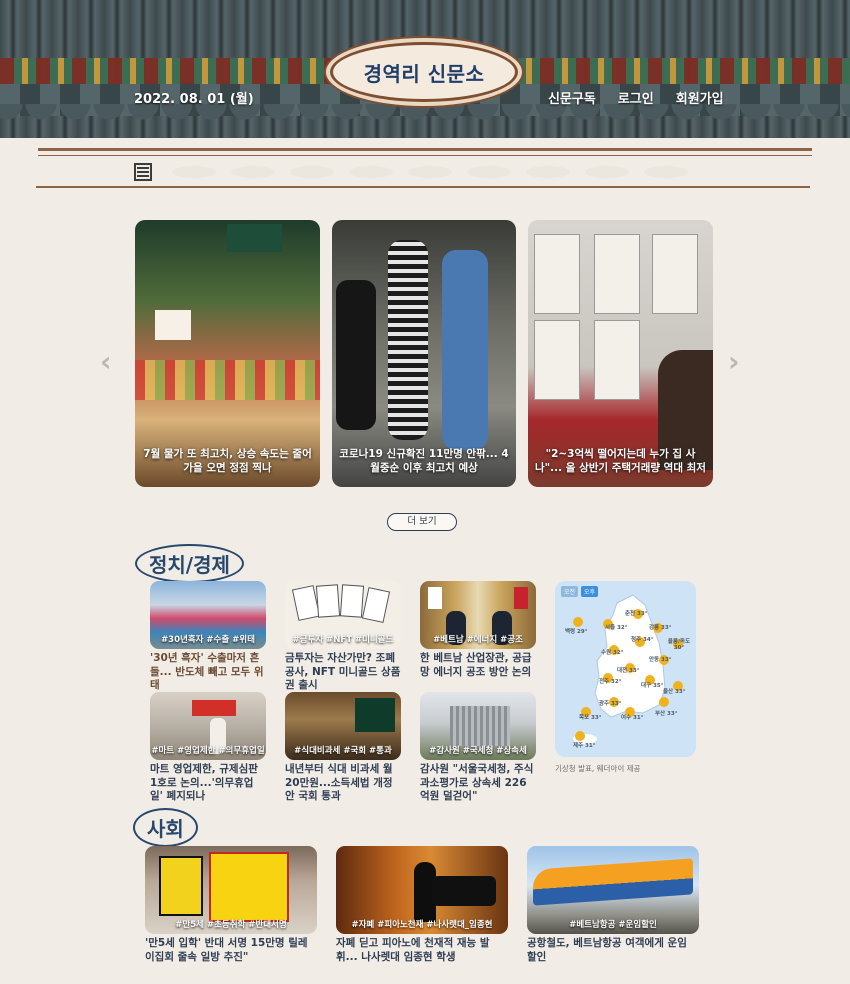  What do you see at coordinates (227, 380) in the screenshot?
I see `fruit-display` at bounding box center [227, 380].